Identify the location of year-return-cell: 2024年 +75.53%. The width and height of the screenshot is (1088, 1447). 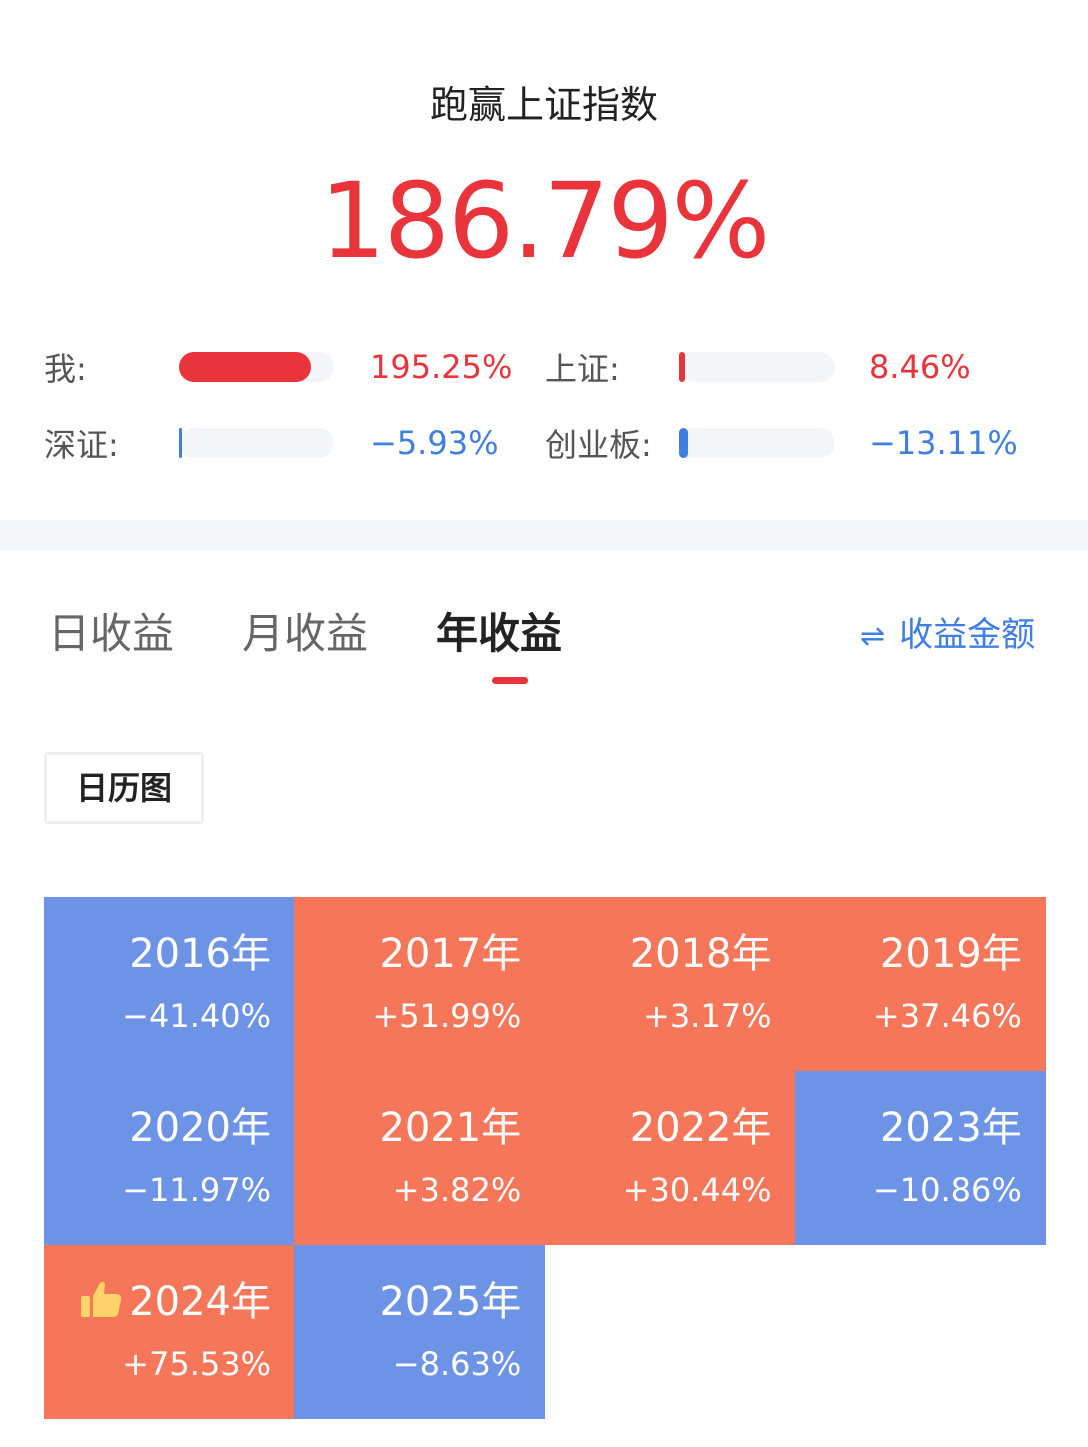
(169, 1332).